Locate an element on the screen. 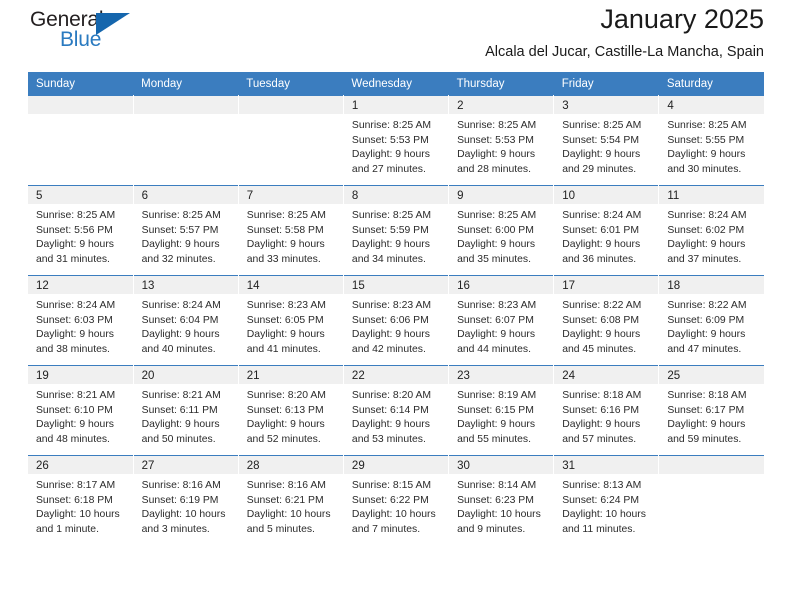 The width and height of the screenshot is (792, 612). day-detail-line: Sunrise: 8:20 AM is located at coordinates (391, 395).